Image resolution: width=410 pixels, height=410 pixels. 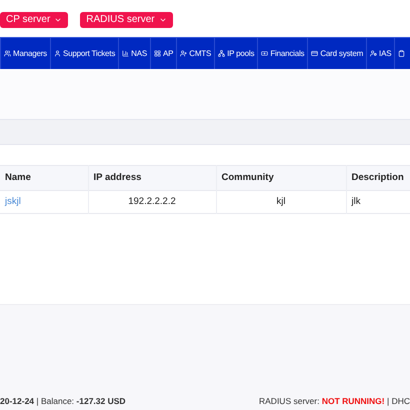 What do you see at coordinates (374, 53) in the screenshot?
I see `user-cog-icon` at bounding box center [374, 53].